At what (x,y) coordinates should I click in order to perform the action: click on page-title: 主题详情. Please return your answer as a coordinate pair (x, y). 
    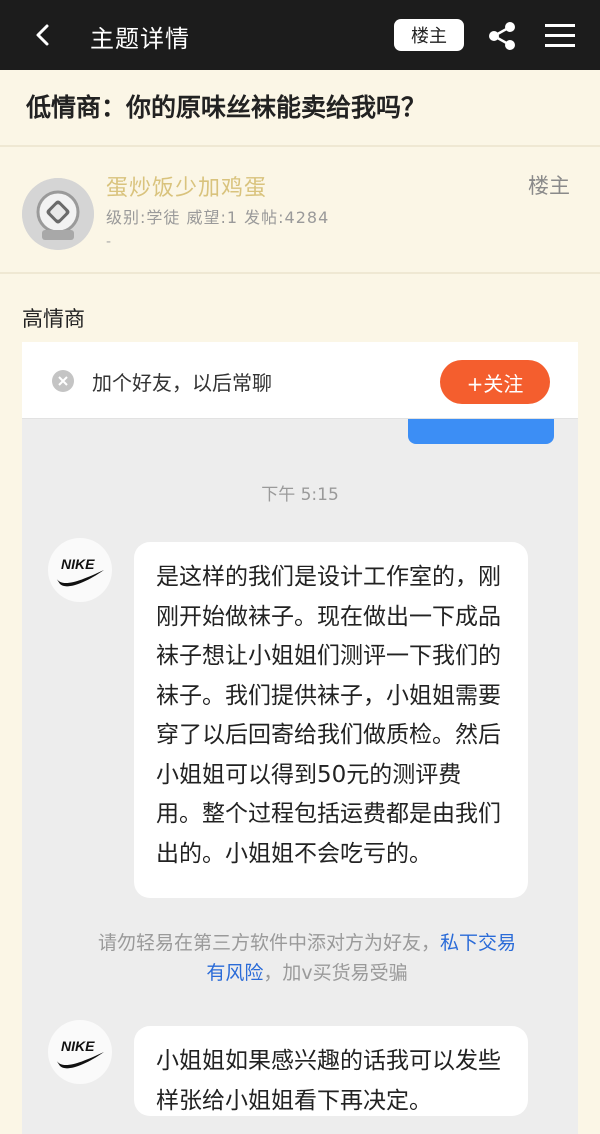
    Looking at the image, I should click on (140, 39).